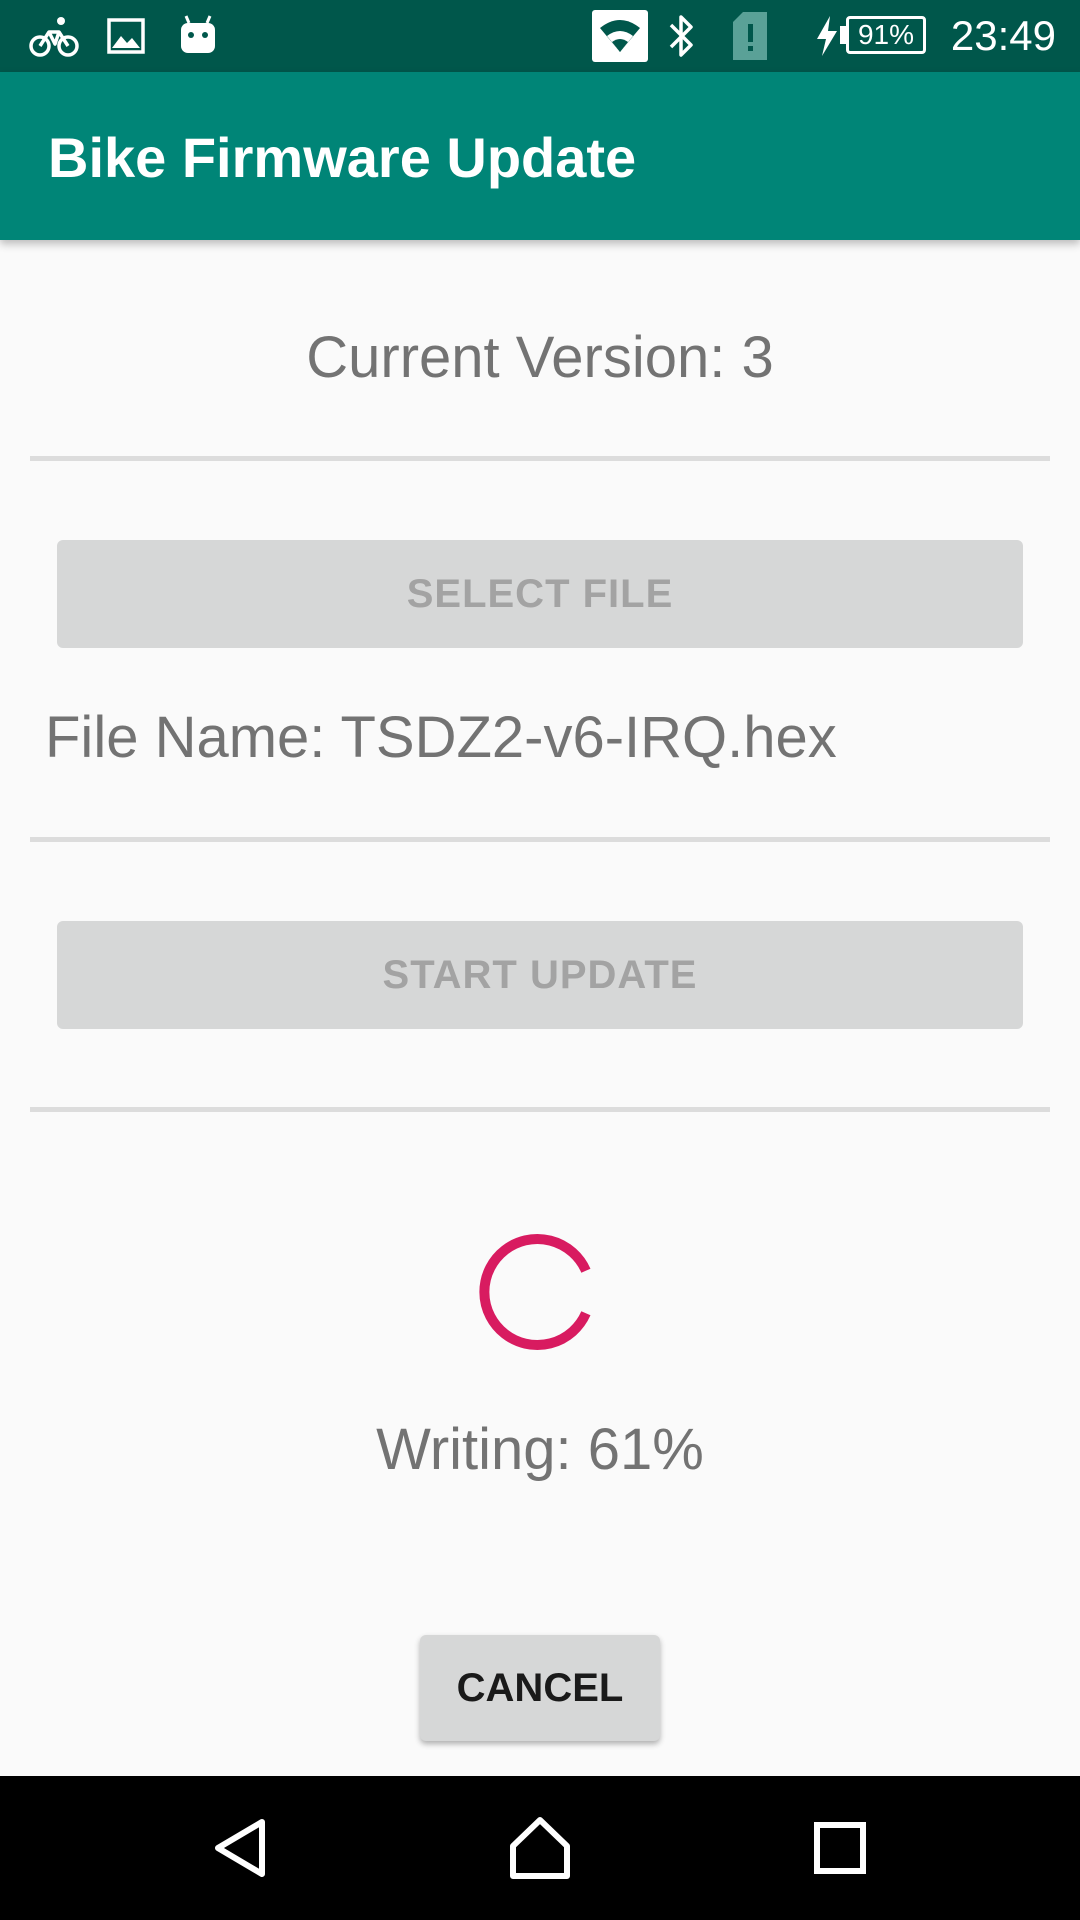 The image size is (1080, 1920). Describe the element at coordinates (342, 157) in the screenshot. I see `app-title: Bike Firmware Update` at that location.